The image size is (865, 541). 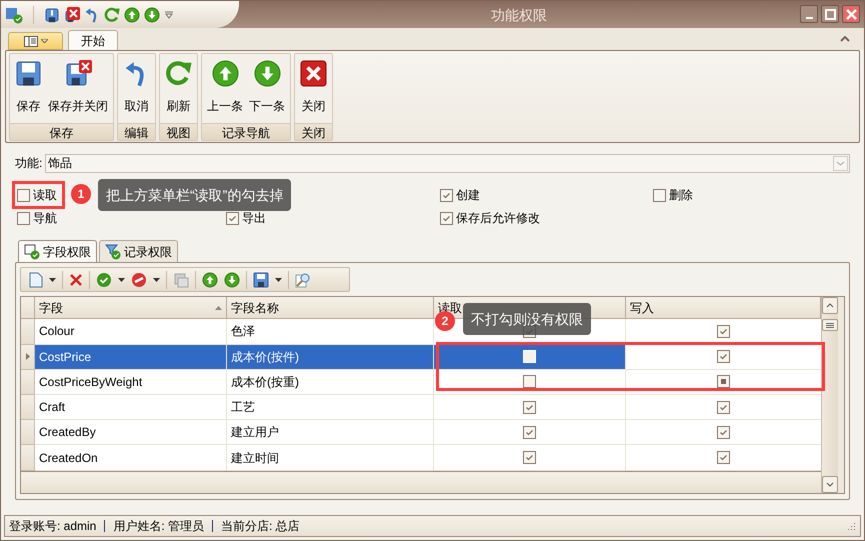 What do you see at coordinates (225, 88) in the screenshot?
I see `ribbon-button: 上一条` at bounding box center [225, 88].